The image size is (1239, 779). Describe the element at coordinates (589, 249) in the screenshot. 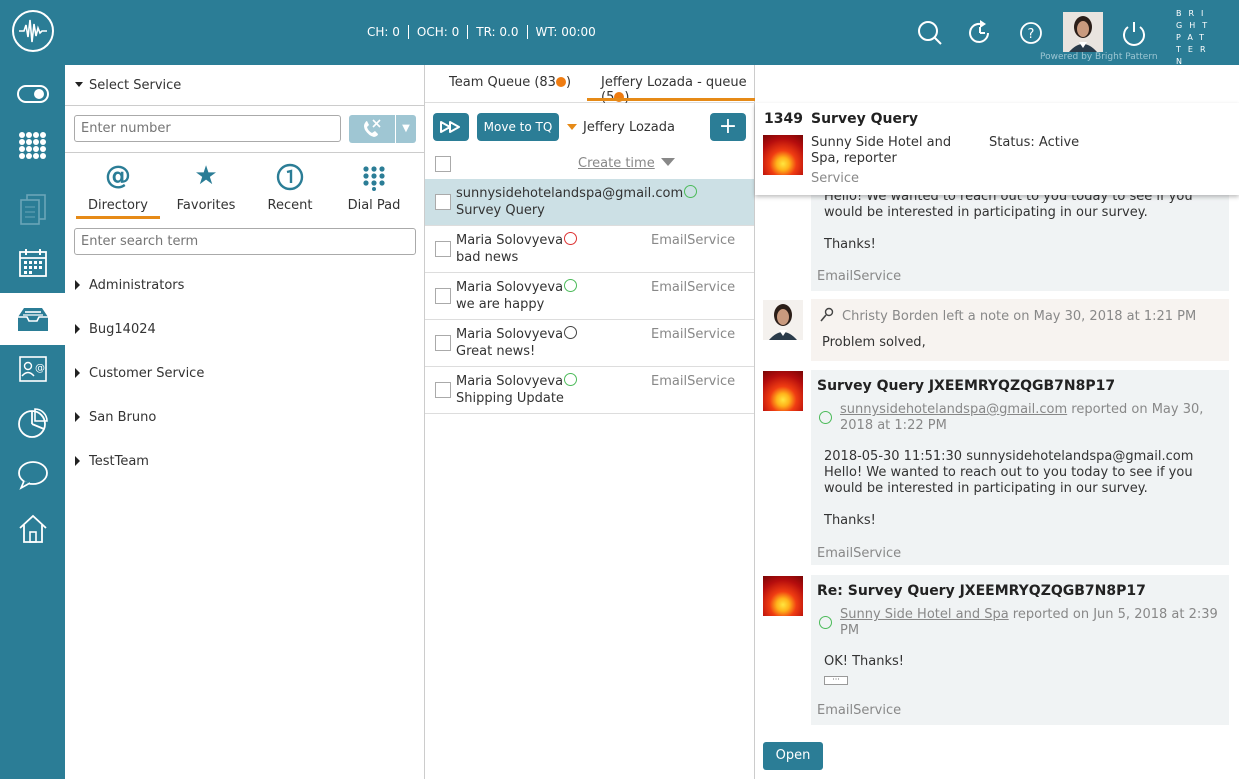

I see `queue-row: Maria Solovyeva bad news EmailService` at that location.